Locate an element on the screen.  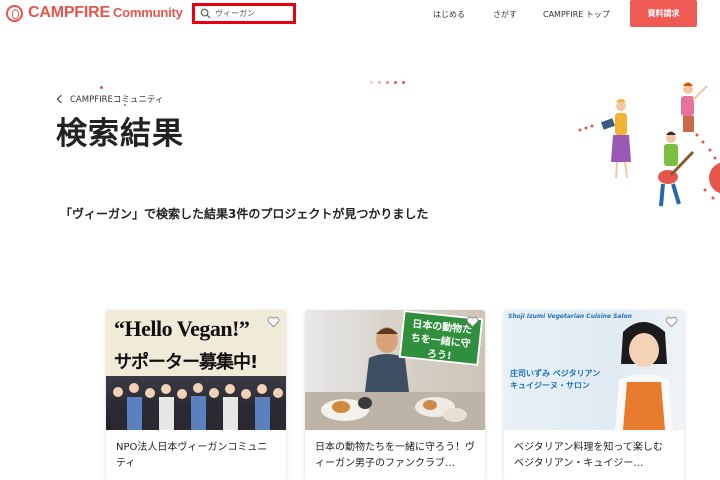
logo-sub: Community is located at coordinates (147, 12).